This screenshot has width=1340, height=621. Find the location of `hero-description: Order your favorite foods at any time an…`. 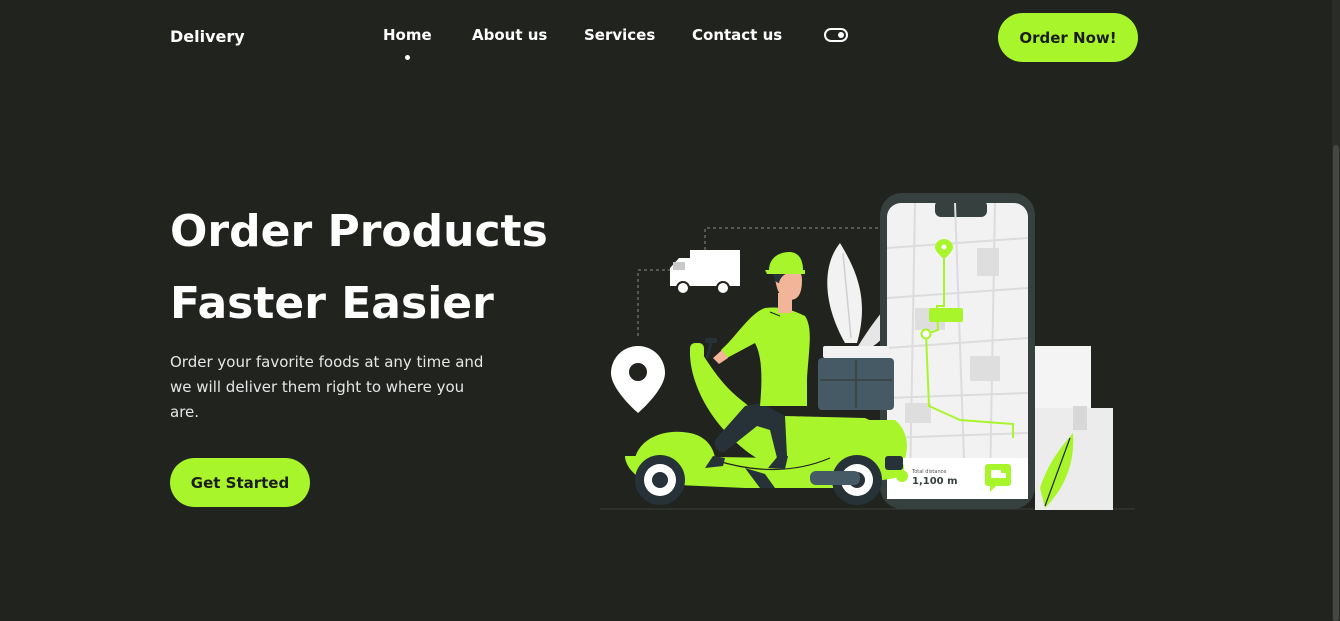

hero-description: Order your favorite foods at any time an… is located at coordinates (327, 387).